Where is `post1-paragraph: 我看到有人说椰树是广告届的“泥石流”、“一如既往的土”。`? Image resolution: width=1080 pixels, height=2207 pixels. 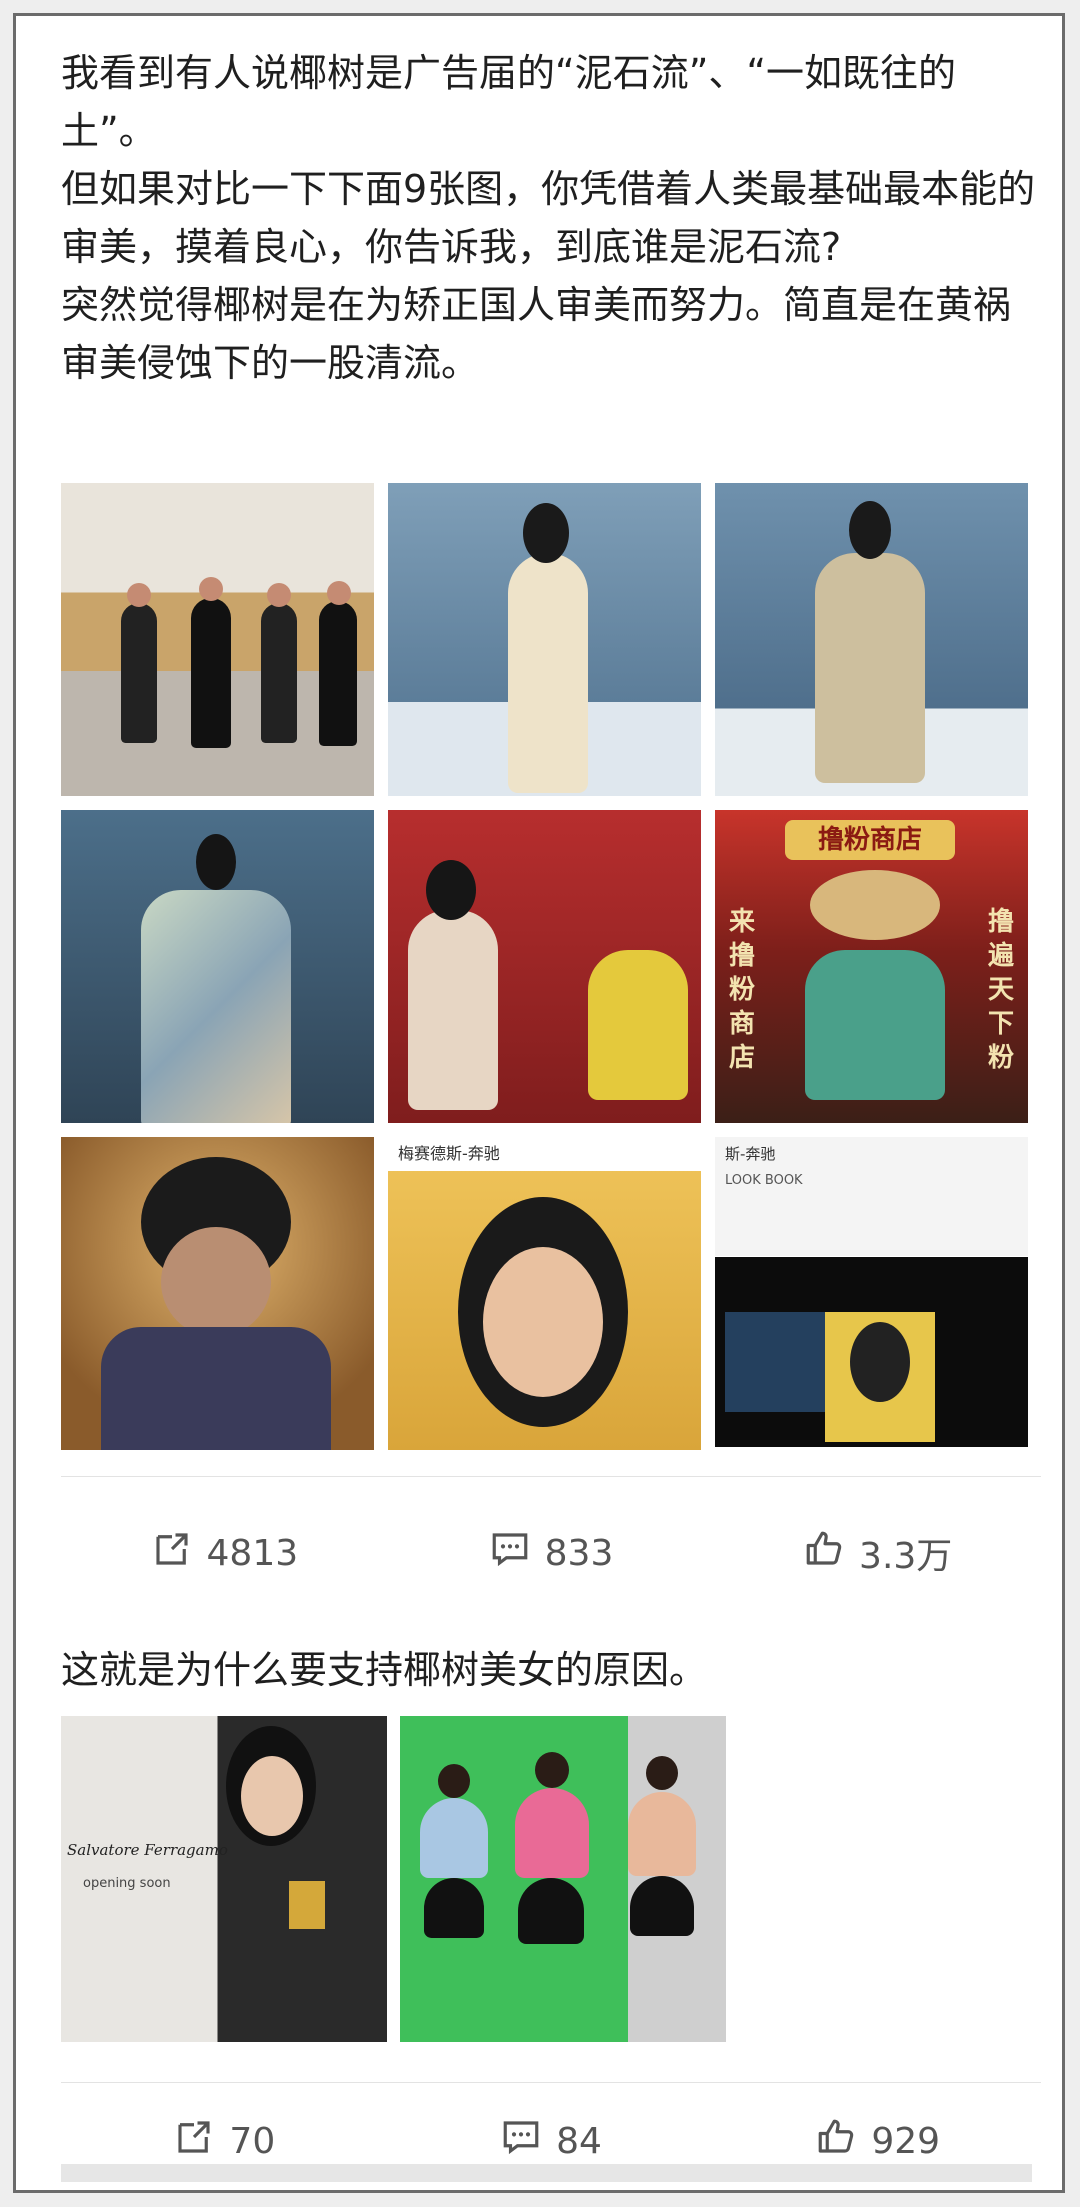
post1-paragraph: 我看到有人说椰树是广告届的“泥石流”、“一如既往的土”。 is located at coordinates (509, 102).